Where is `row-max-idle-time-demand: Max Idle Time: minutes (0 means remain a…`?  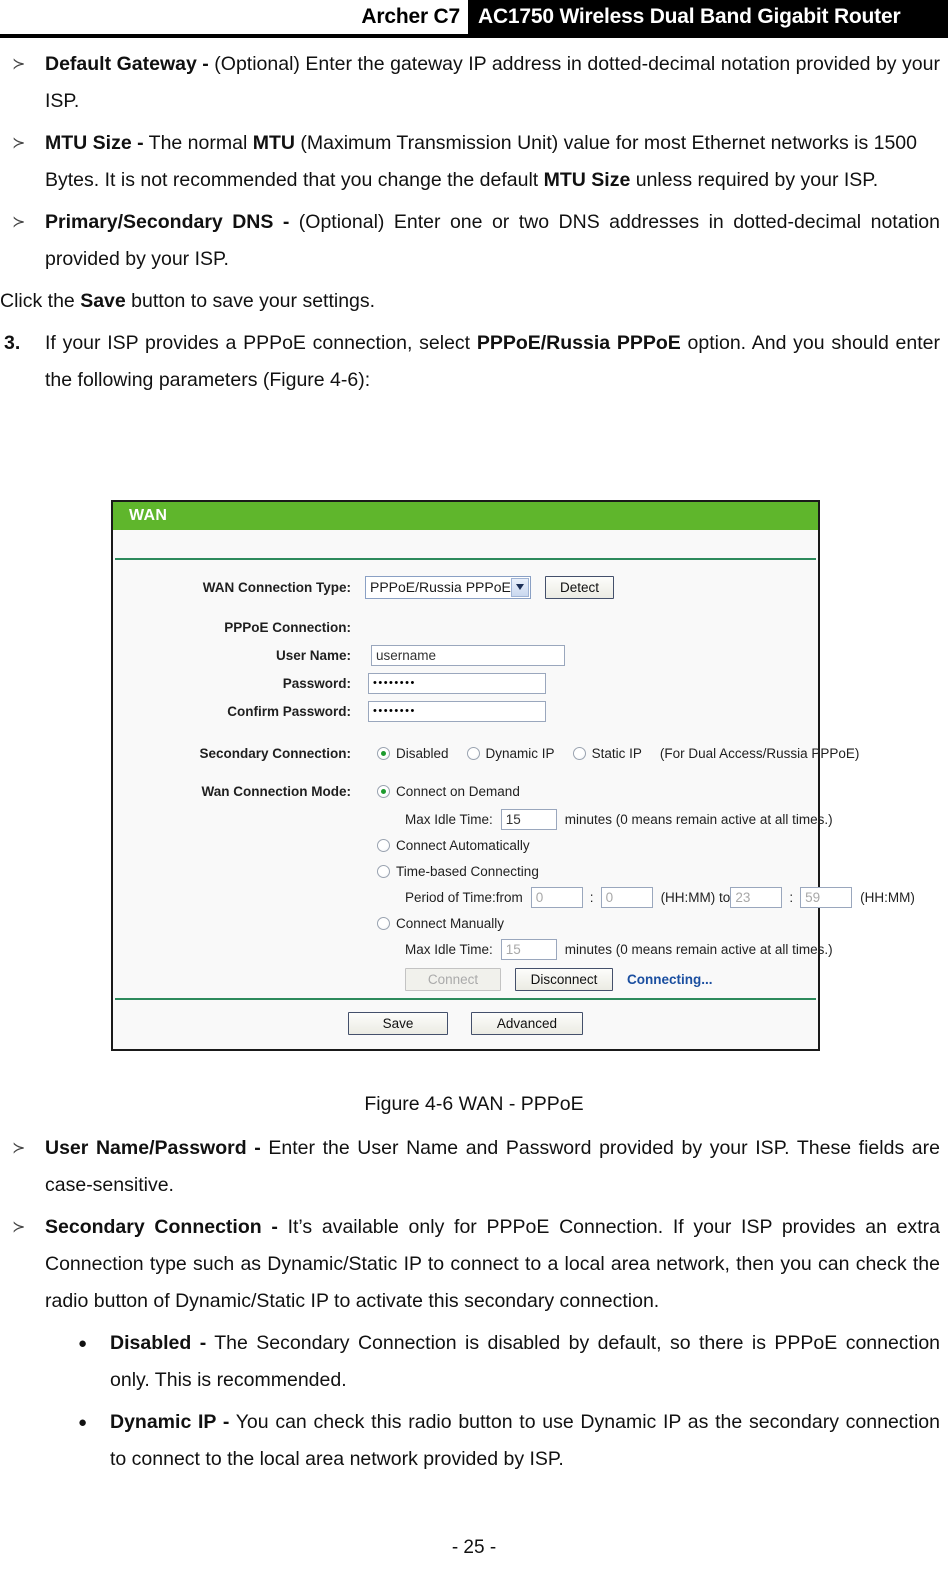
row-max-idle-time-demand: Max Idle Time: minutes (0 means remain a… is located at coordinates (619, 819).